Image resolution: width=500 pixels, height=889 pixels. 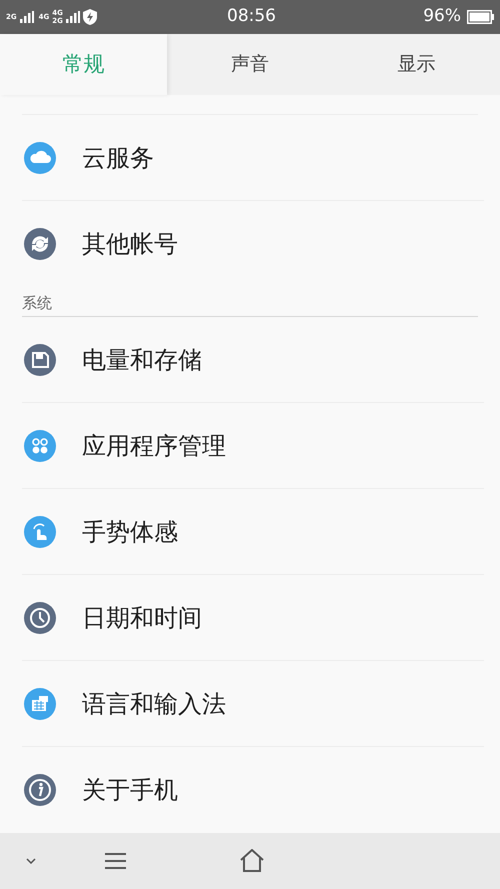 I want to click on settings-item: 语言和输入法, so click(x=253, y=704).